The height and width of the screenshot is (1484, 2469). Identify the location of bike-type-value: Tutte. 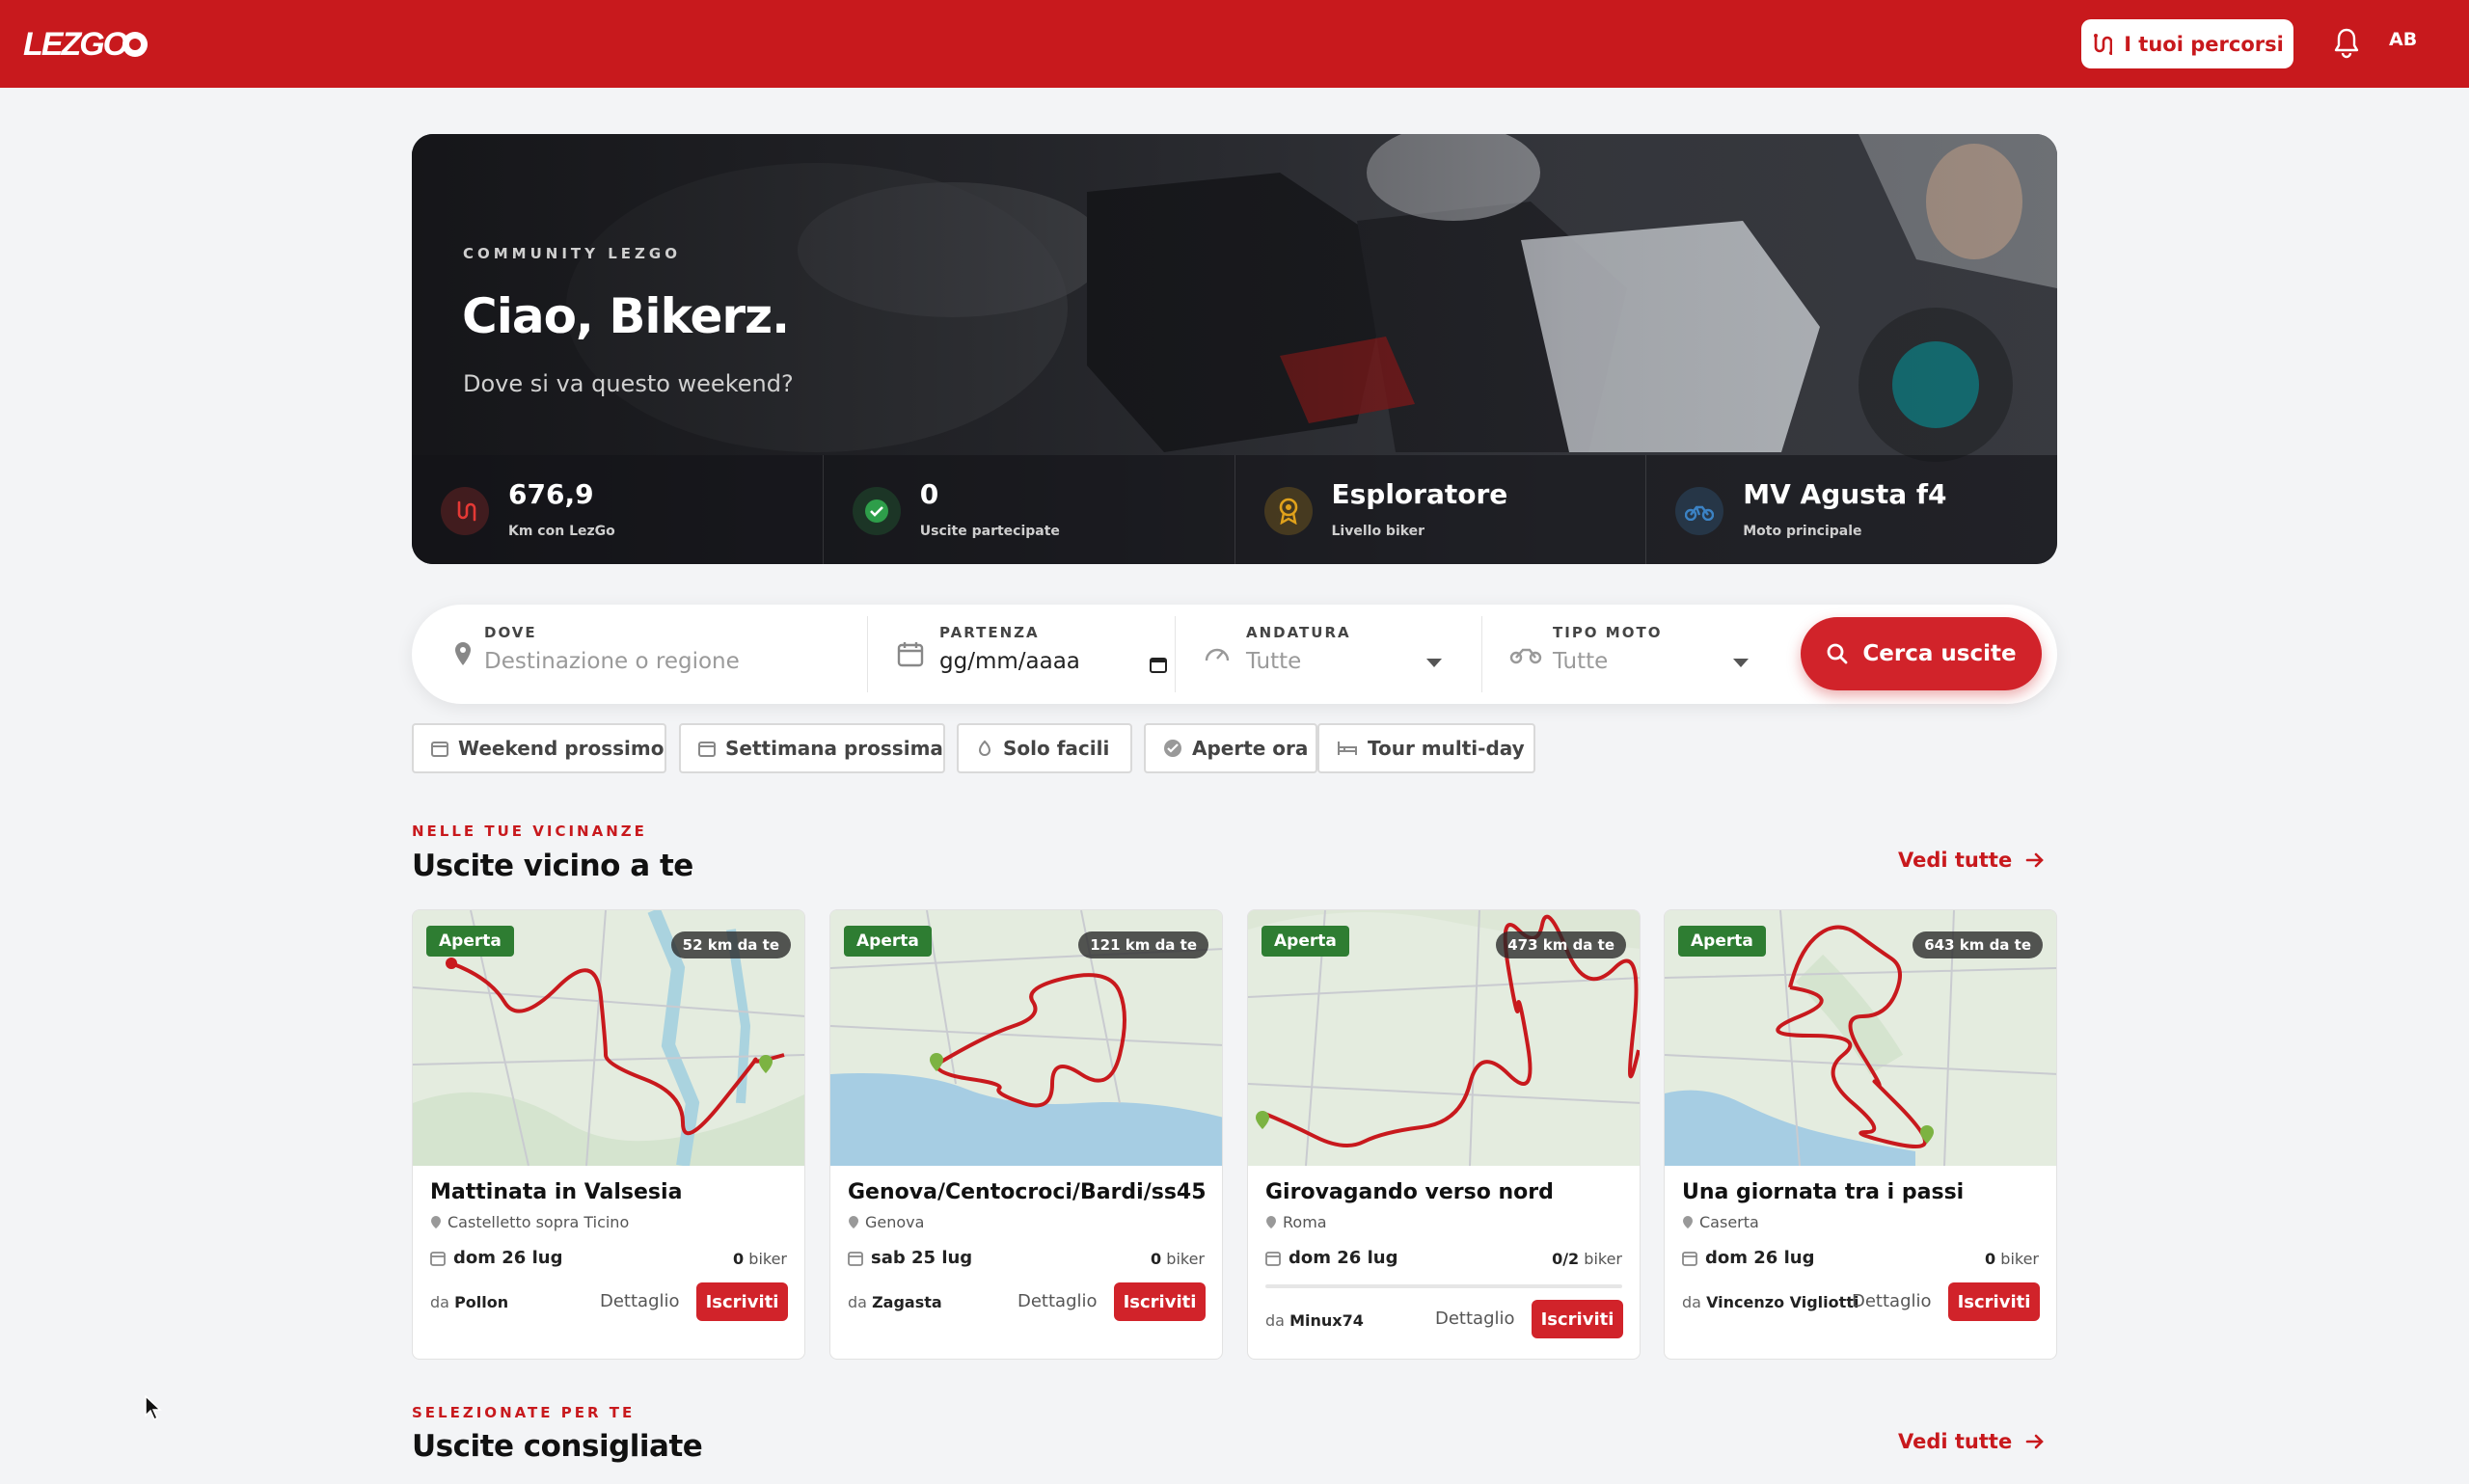
(1581, 661).